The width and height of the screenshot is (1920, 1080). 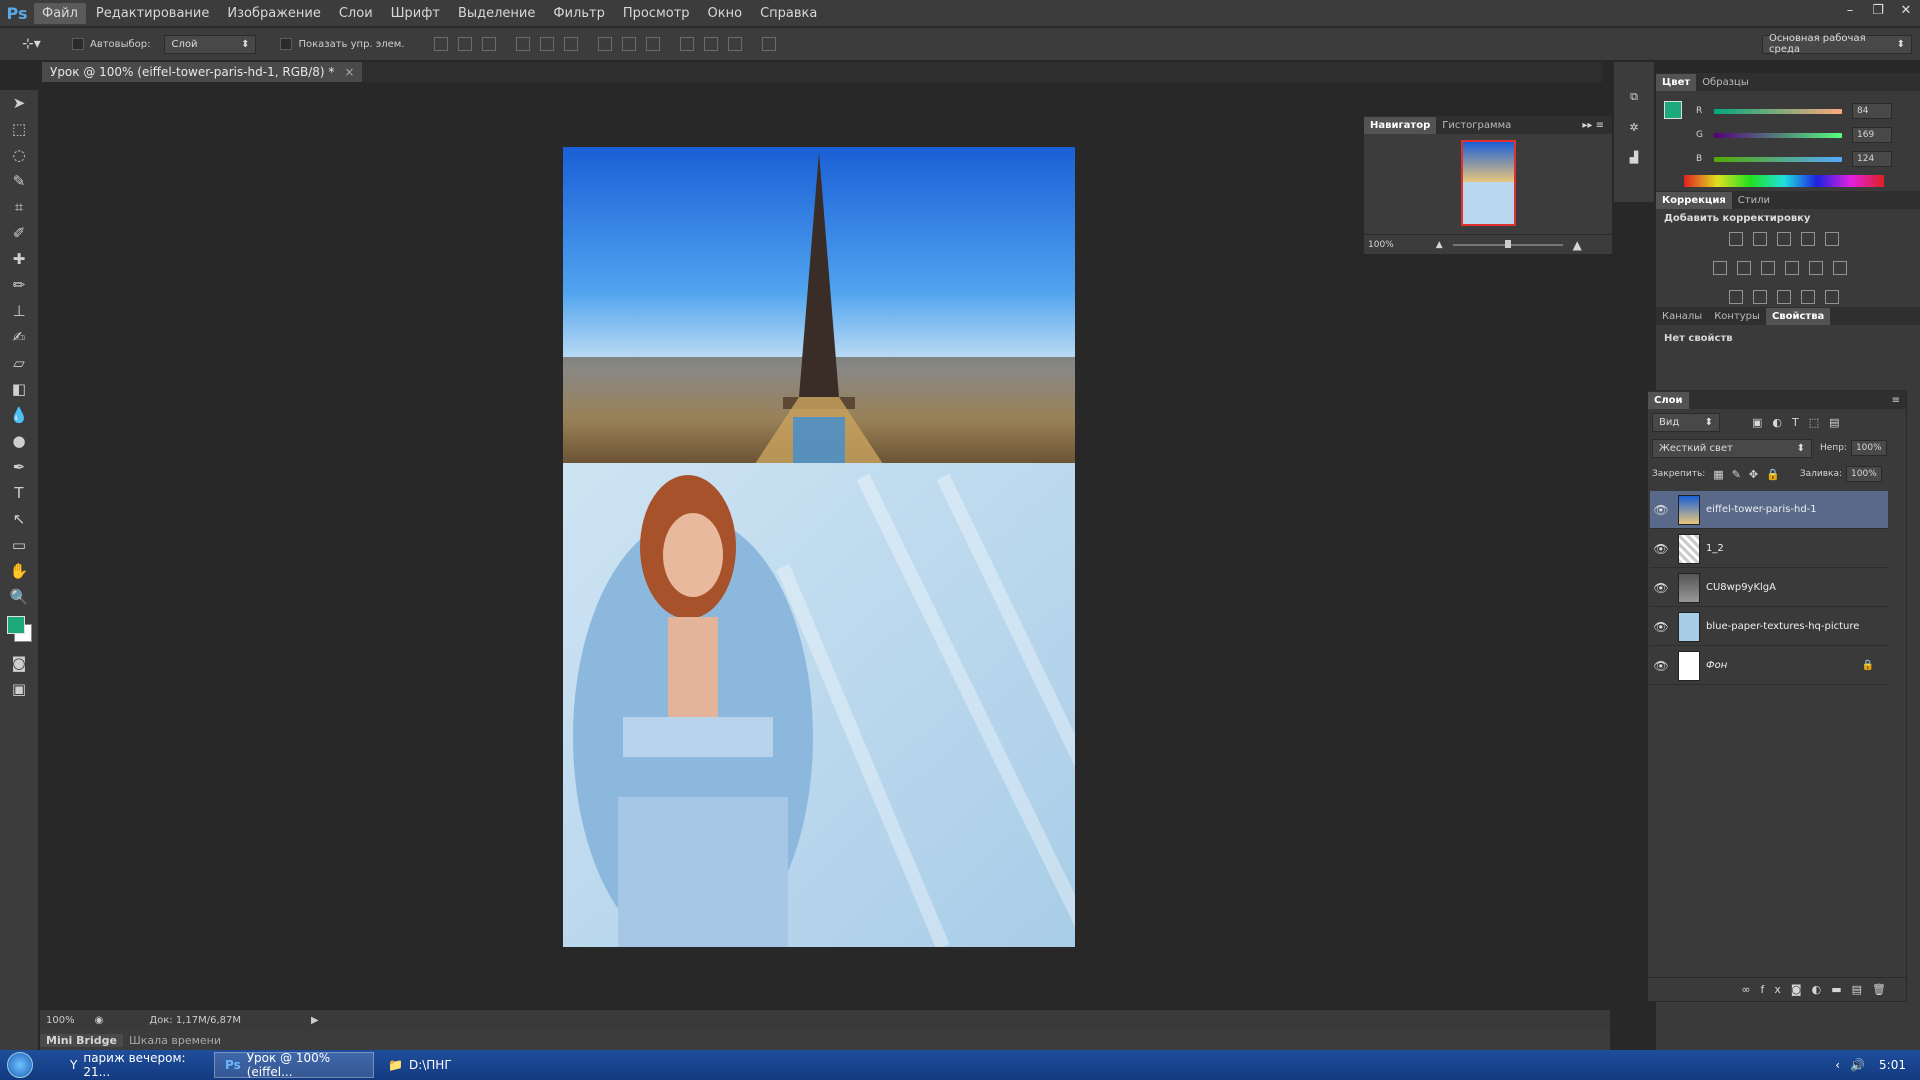 I want to click on link-layers-icon: ∞, so click(x=1750, y=989).